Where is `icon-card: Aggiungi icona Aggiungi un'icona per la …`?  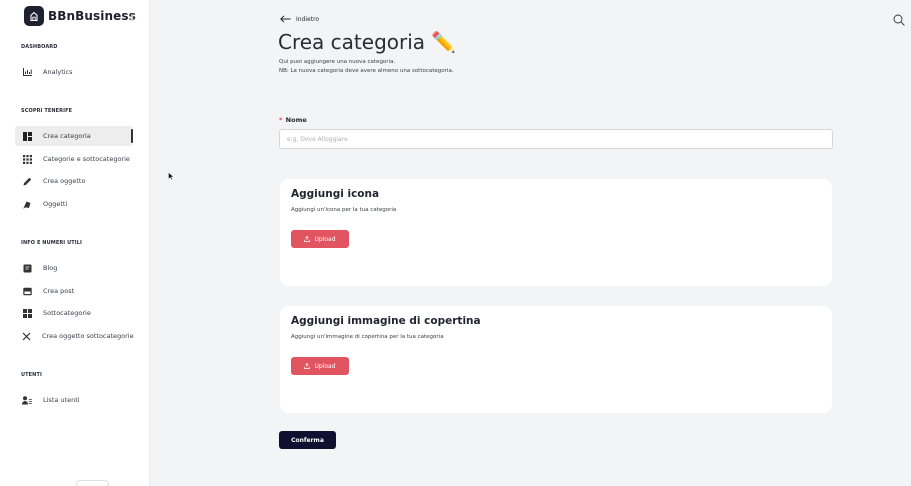
icon-card: Aggiungi icona Aggiungi un'icona per la … is located at coordinates (556, 232).